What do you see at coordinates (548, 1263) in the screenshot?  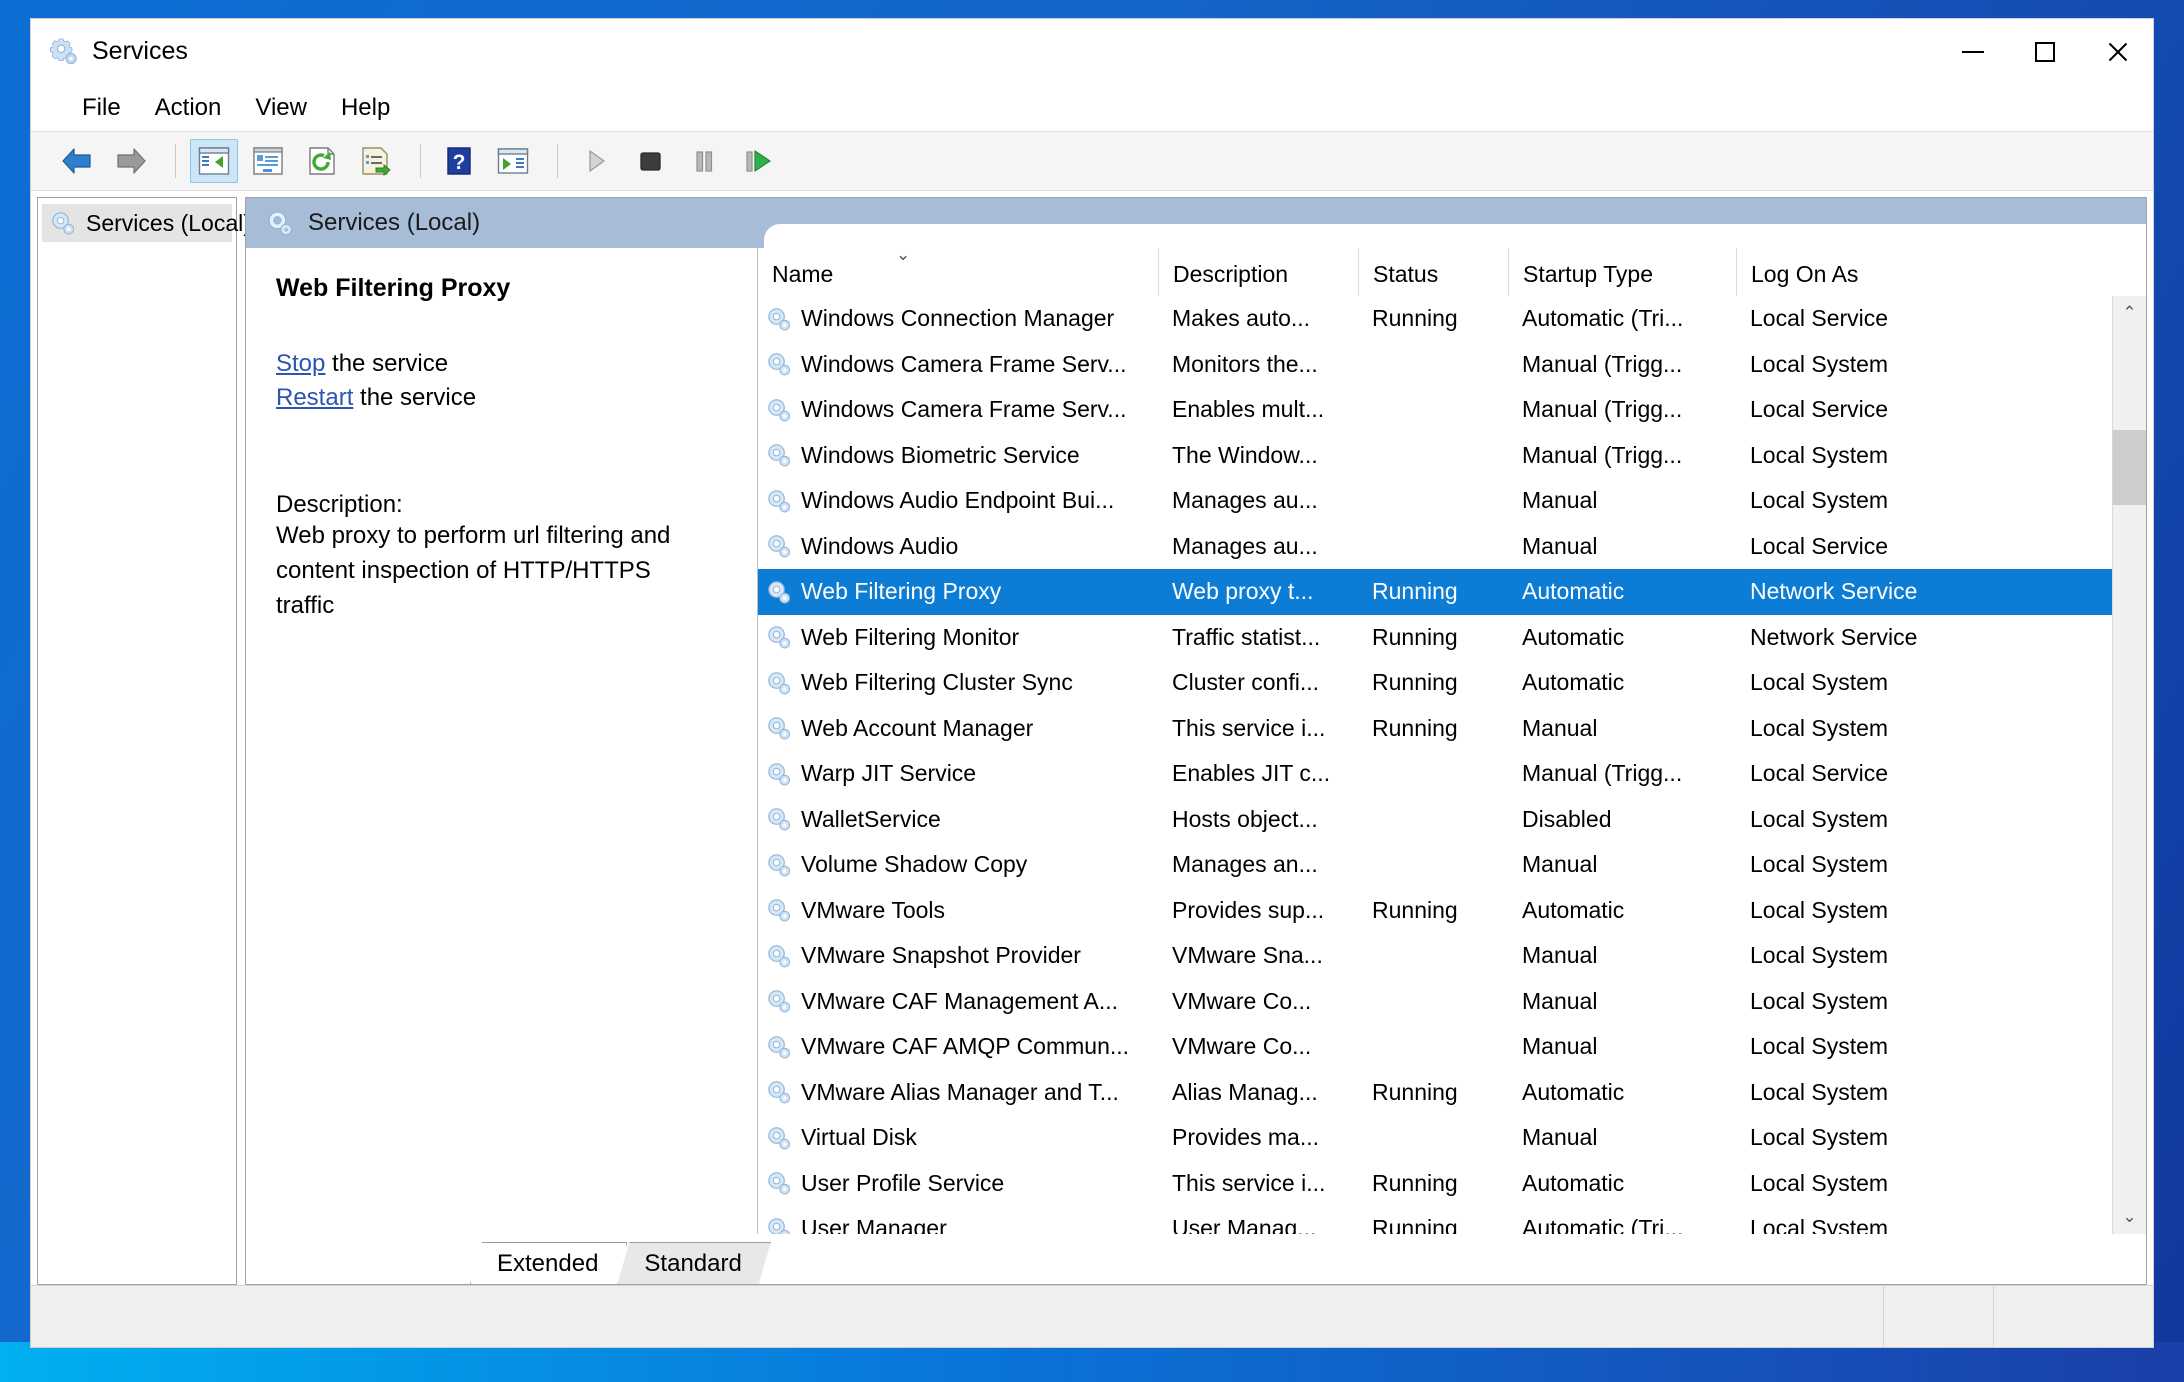 I see `tab-extended: Extended` at bounding box center [548, 1263].